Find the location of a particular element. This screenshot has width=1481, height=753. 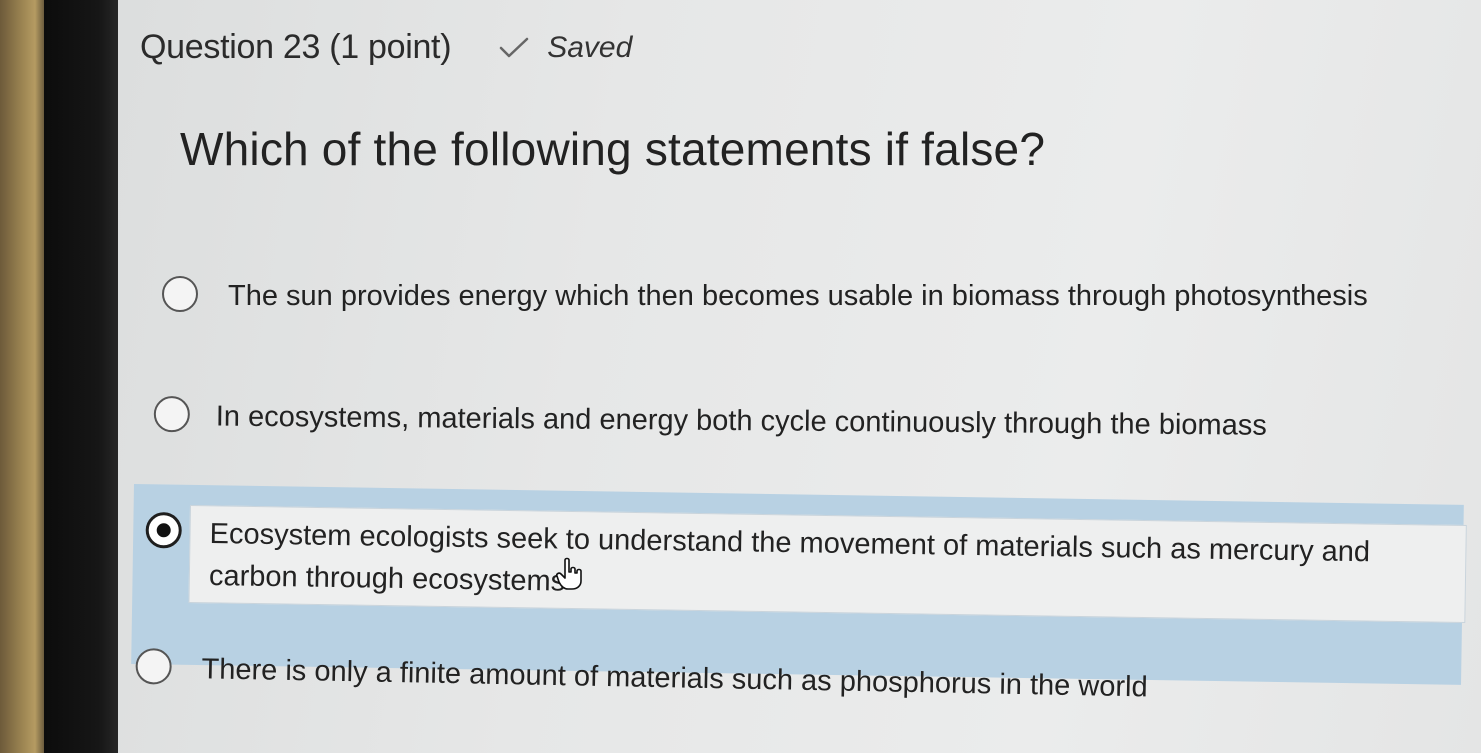

answer-option-label-line2: carbon through ecosystems is located at coordinates (387, 578).